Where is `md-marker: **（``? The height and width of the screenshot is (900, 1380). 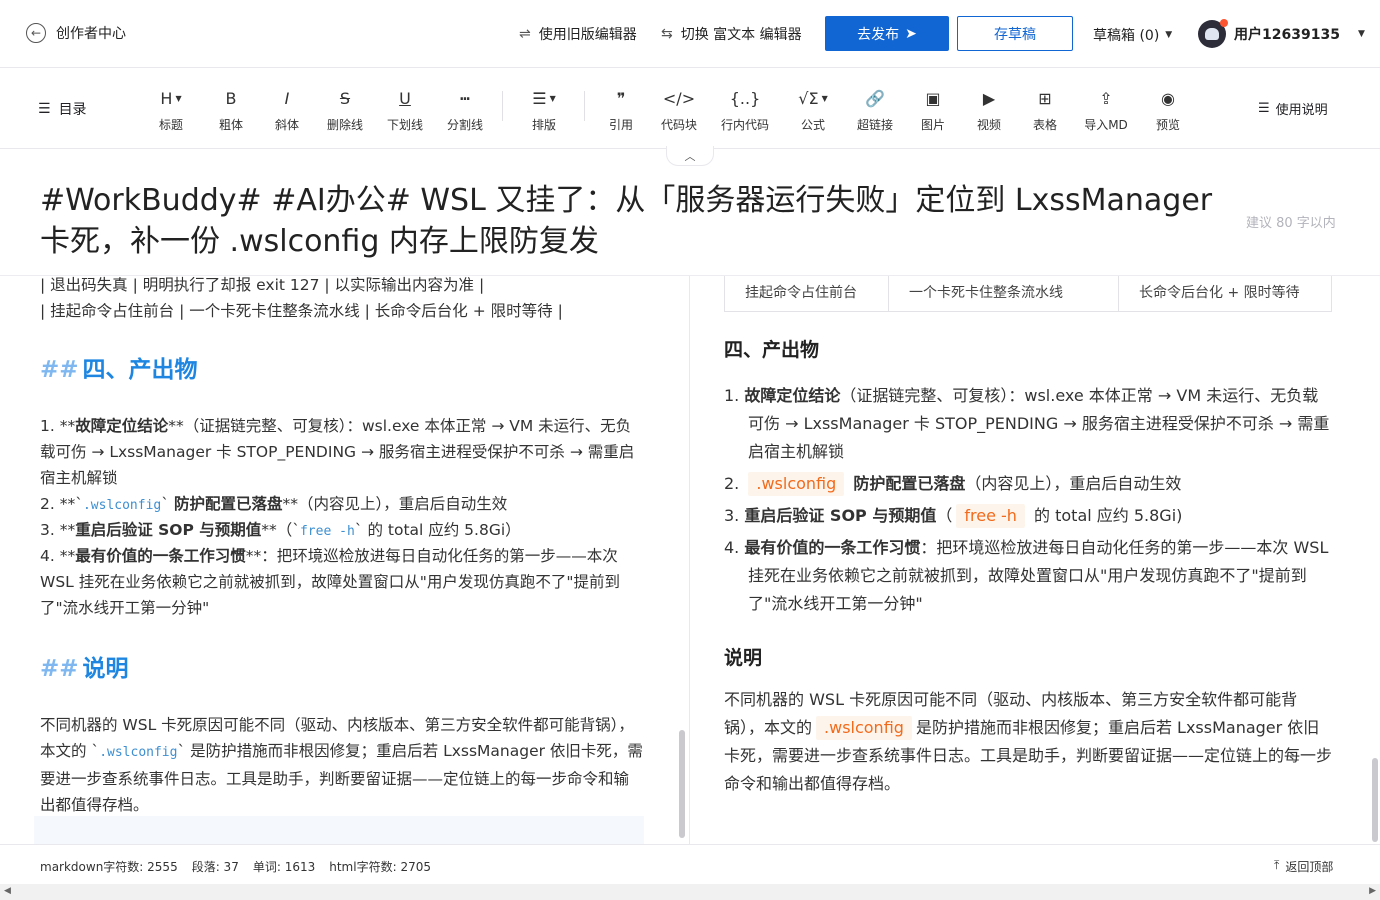 md-marker: **（` is located at coordinates (280, 530).